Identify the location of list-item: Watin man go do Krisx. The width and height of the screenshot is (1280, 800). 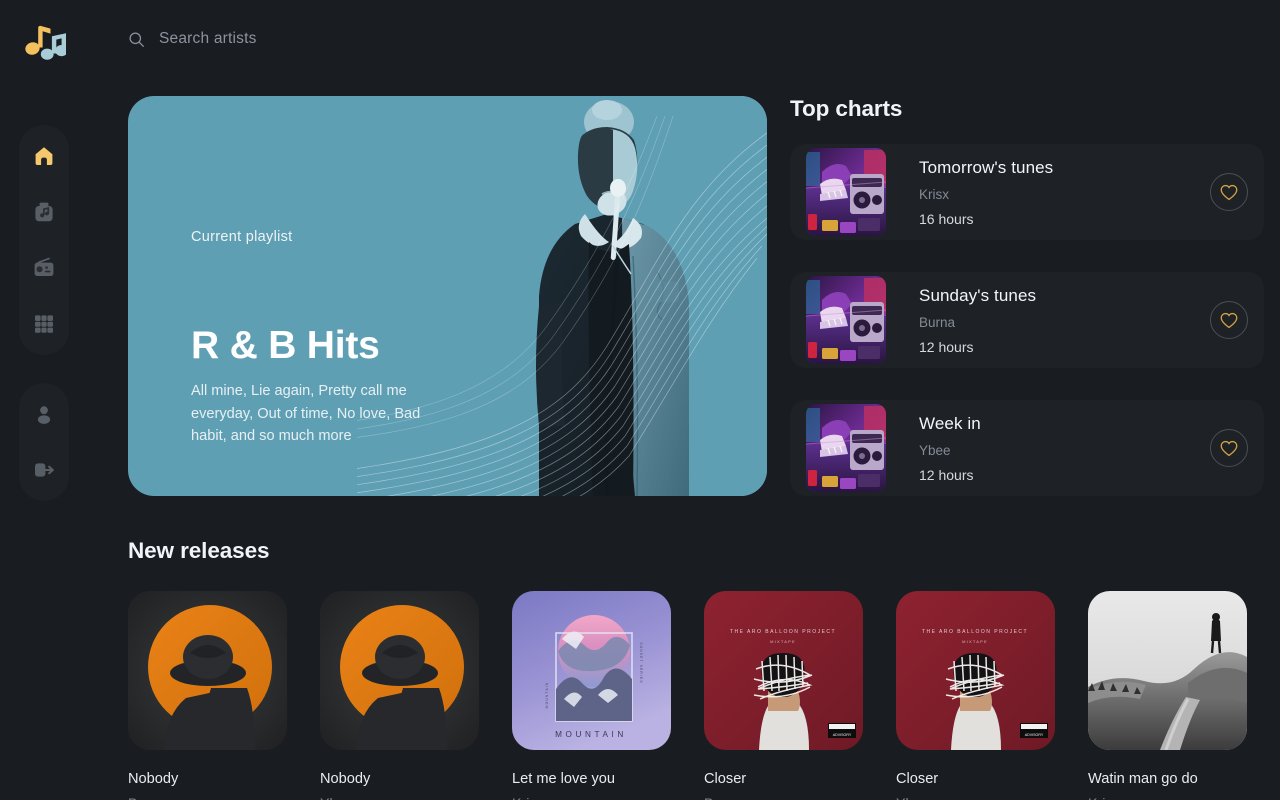
(1167, 695).